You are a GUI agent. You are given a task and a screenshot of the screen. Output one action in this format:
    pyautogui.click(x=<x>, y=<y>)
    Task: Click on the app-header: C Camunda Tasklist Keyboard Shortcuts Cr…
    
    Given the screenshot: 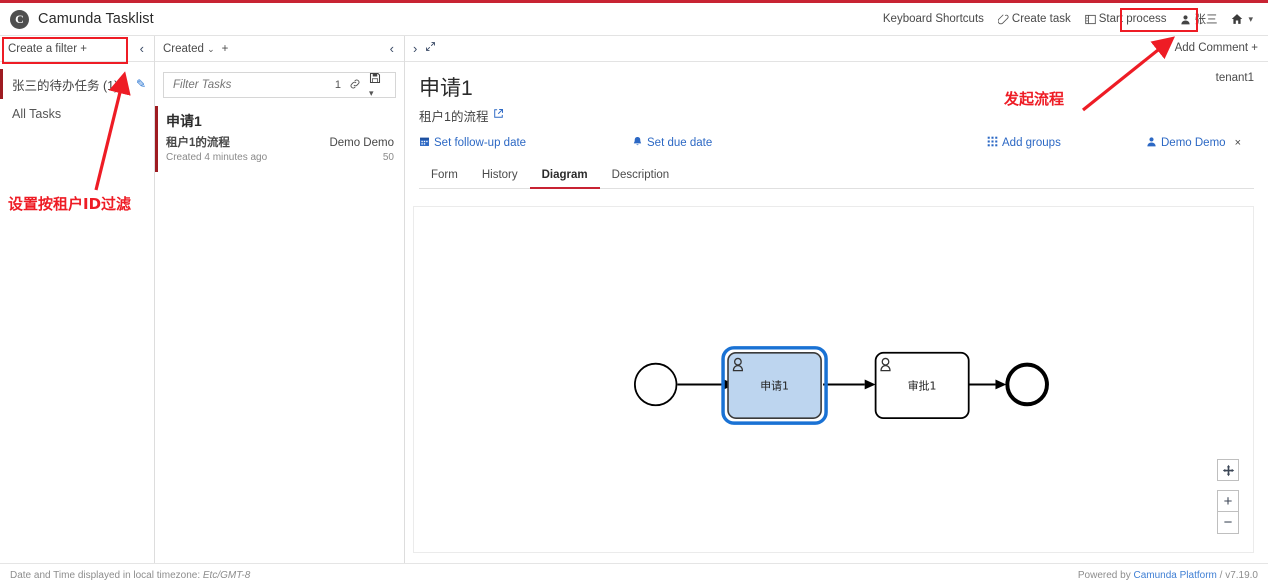 What is the action you would take?
    pyautogui.click(x=634, y=18)
    